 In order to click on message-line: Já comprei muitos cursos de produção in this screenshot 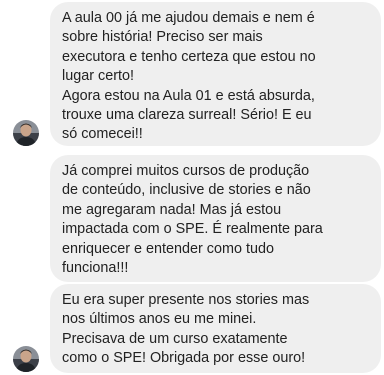, I will do `click(186, 171)`.